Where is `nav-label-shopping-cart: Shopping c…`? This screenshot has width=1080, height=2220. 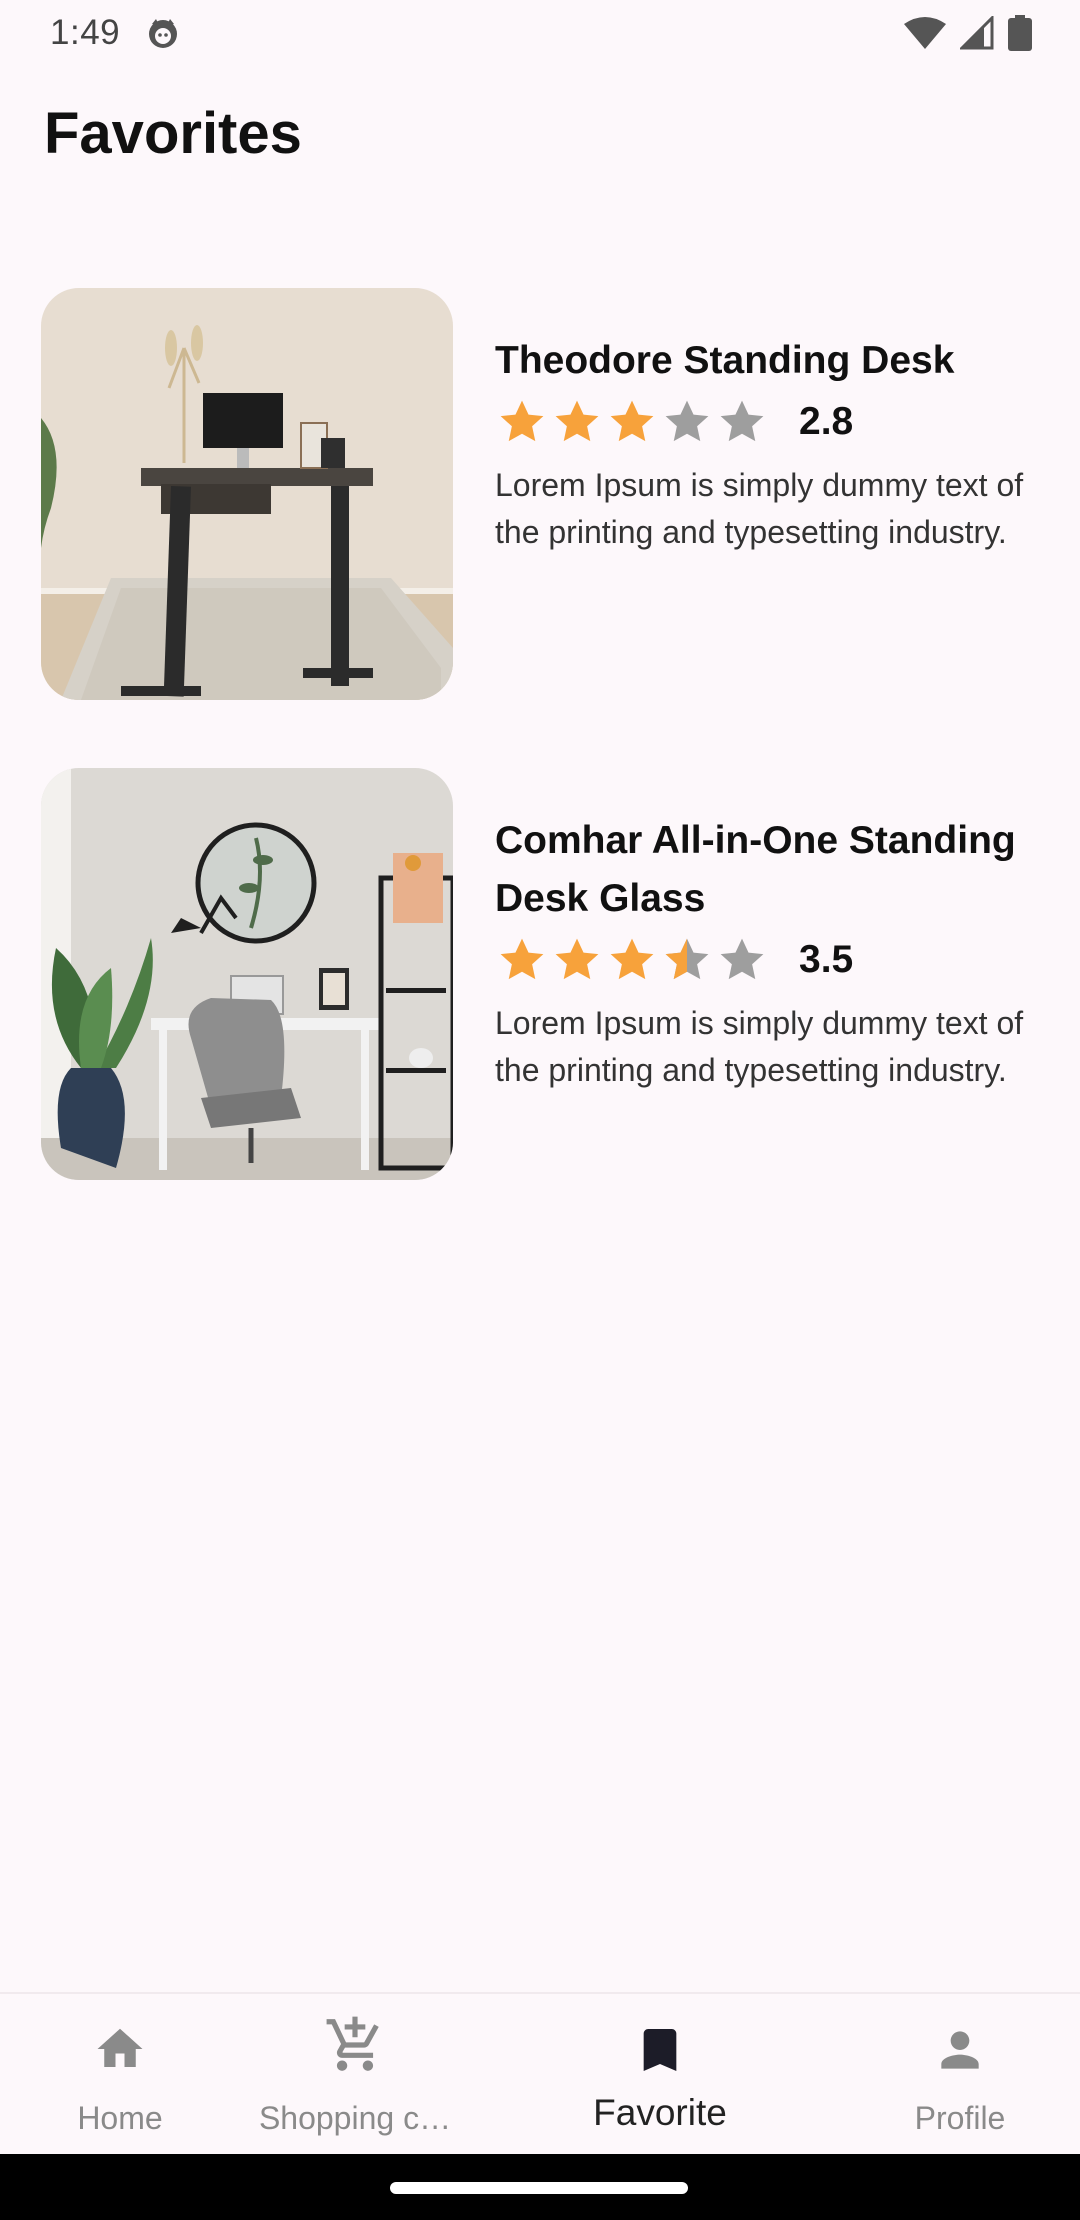
nav-label-shopping-cart: Shopping c… is located at coordinates (355, 2118).